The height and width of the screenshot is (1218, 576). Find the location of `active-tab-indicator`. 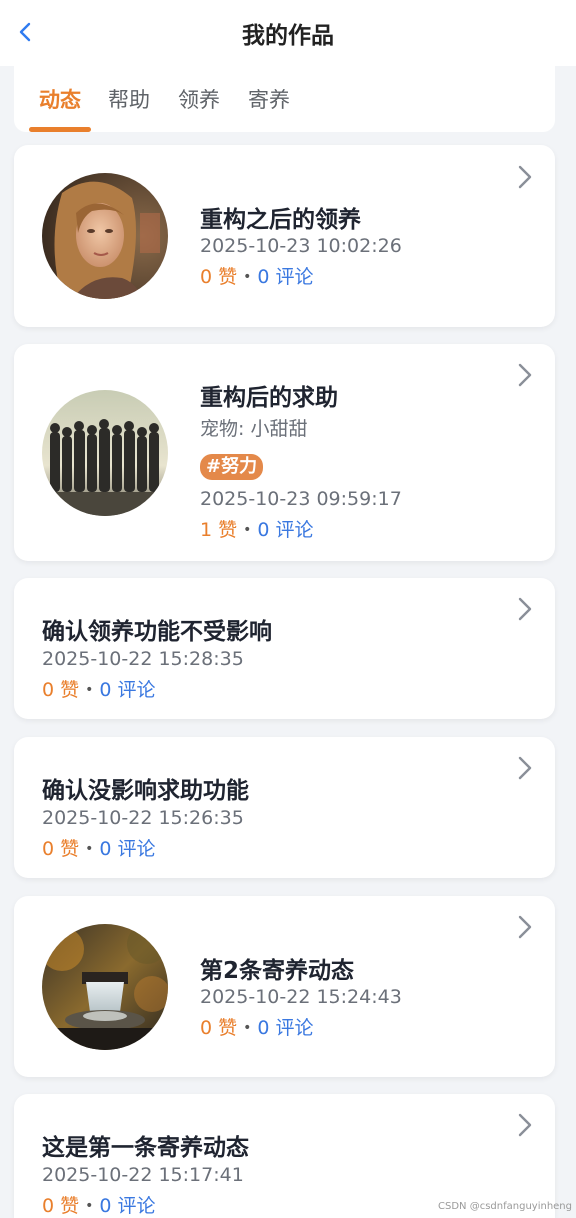

active-tab-indicator is located at coordinates (60, 129).